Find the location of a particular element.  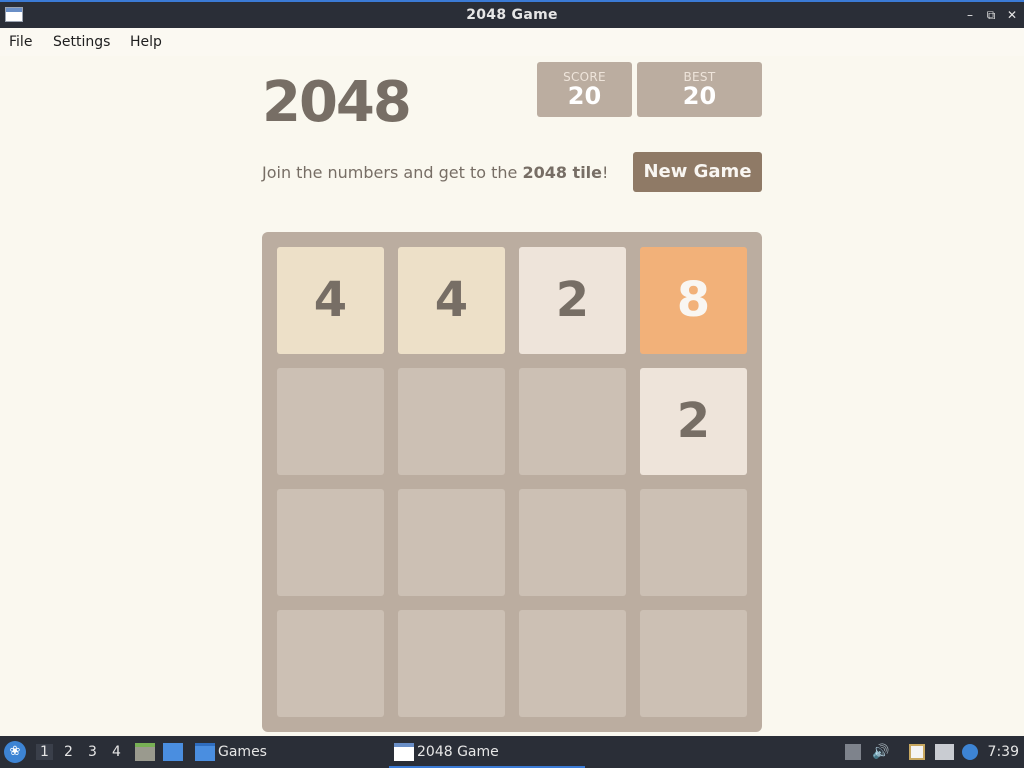

best-value: 20 is located at coordinates (699, 96).